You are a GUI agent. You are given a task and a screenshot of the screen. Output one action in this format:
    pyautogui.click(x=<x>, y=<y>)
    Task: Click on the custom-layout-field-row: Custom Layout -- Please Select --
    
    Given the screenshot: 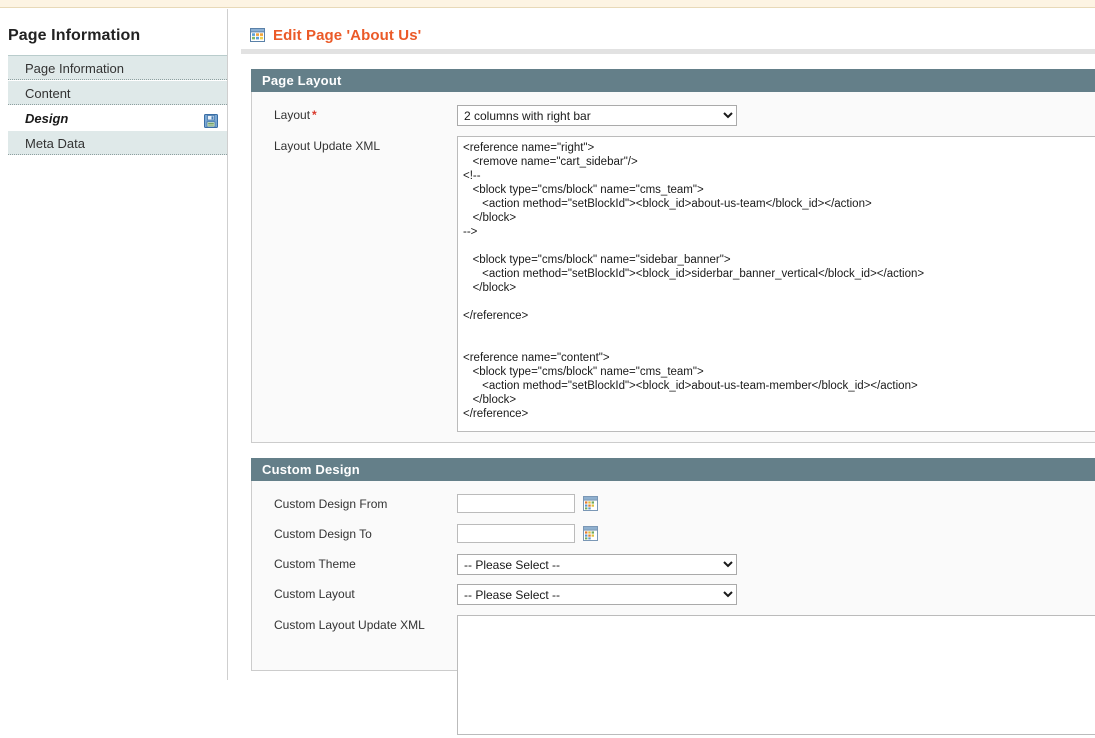 What is the action you would take?
    pyautogui.click(x=673, y=593)
    